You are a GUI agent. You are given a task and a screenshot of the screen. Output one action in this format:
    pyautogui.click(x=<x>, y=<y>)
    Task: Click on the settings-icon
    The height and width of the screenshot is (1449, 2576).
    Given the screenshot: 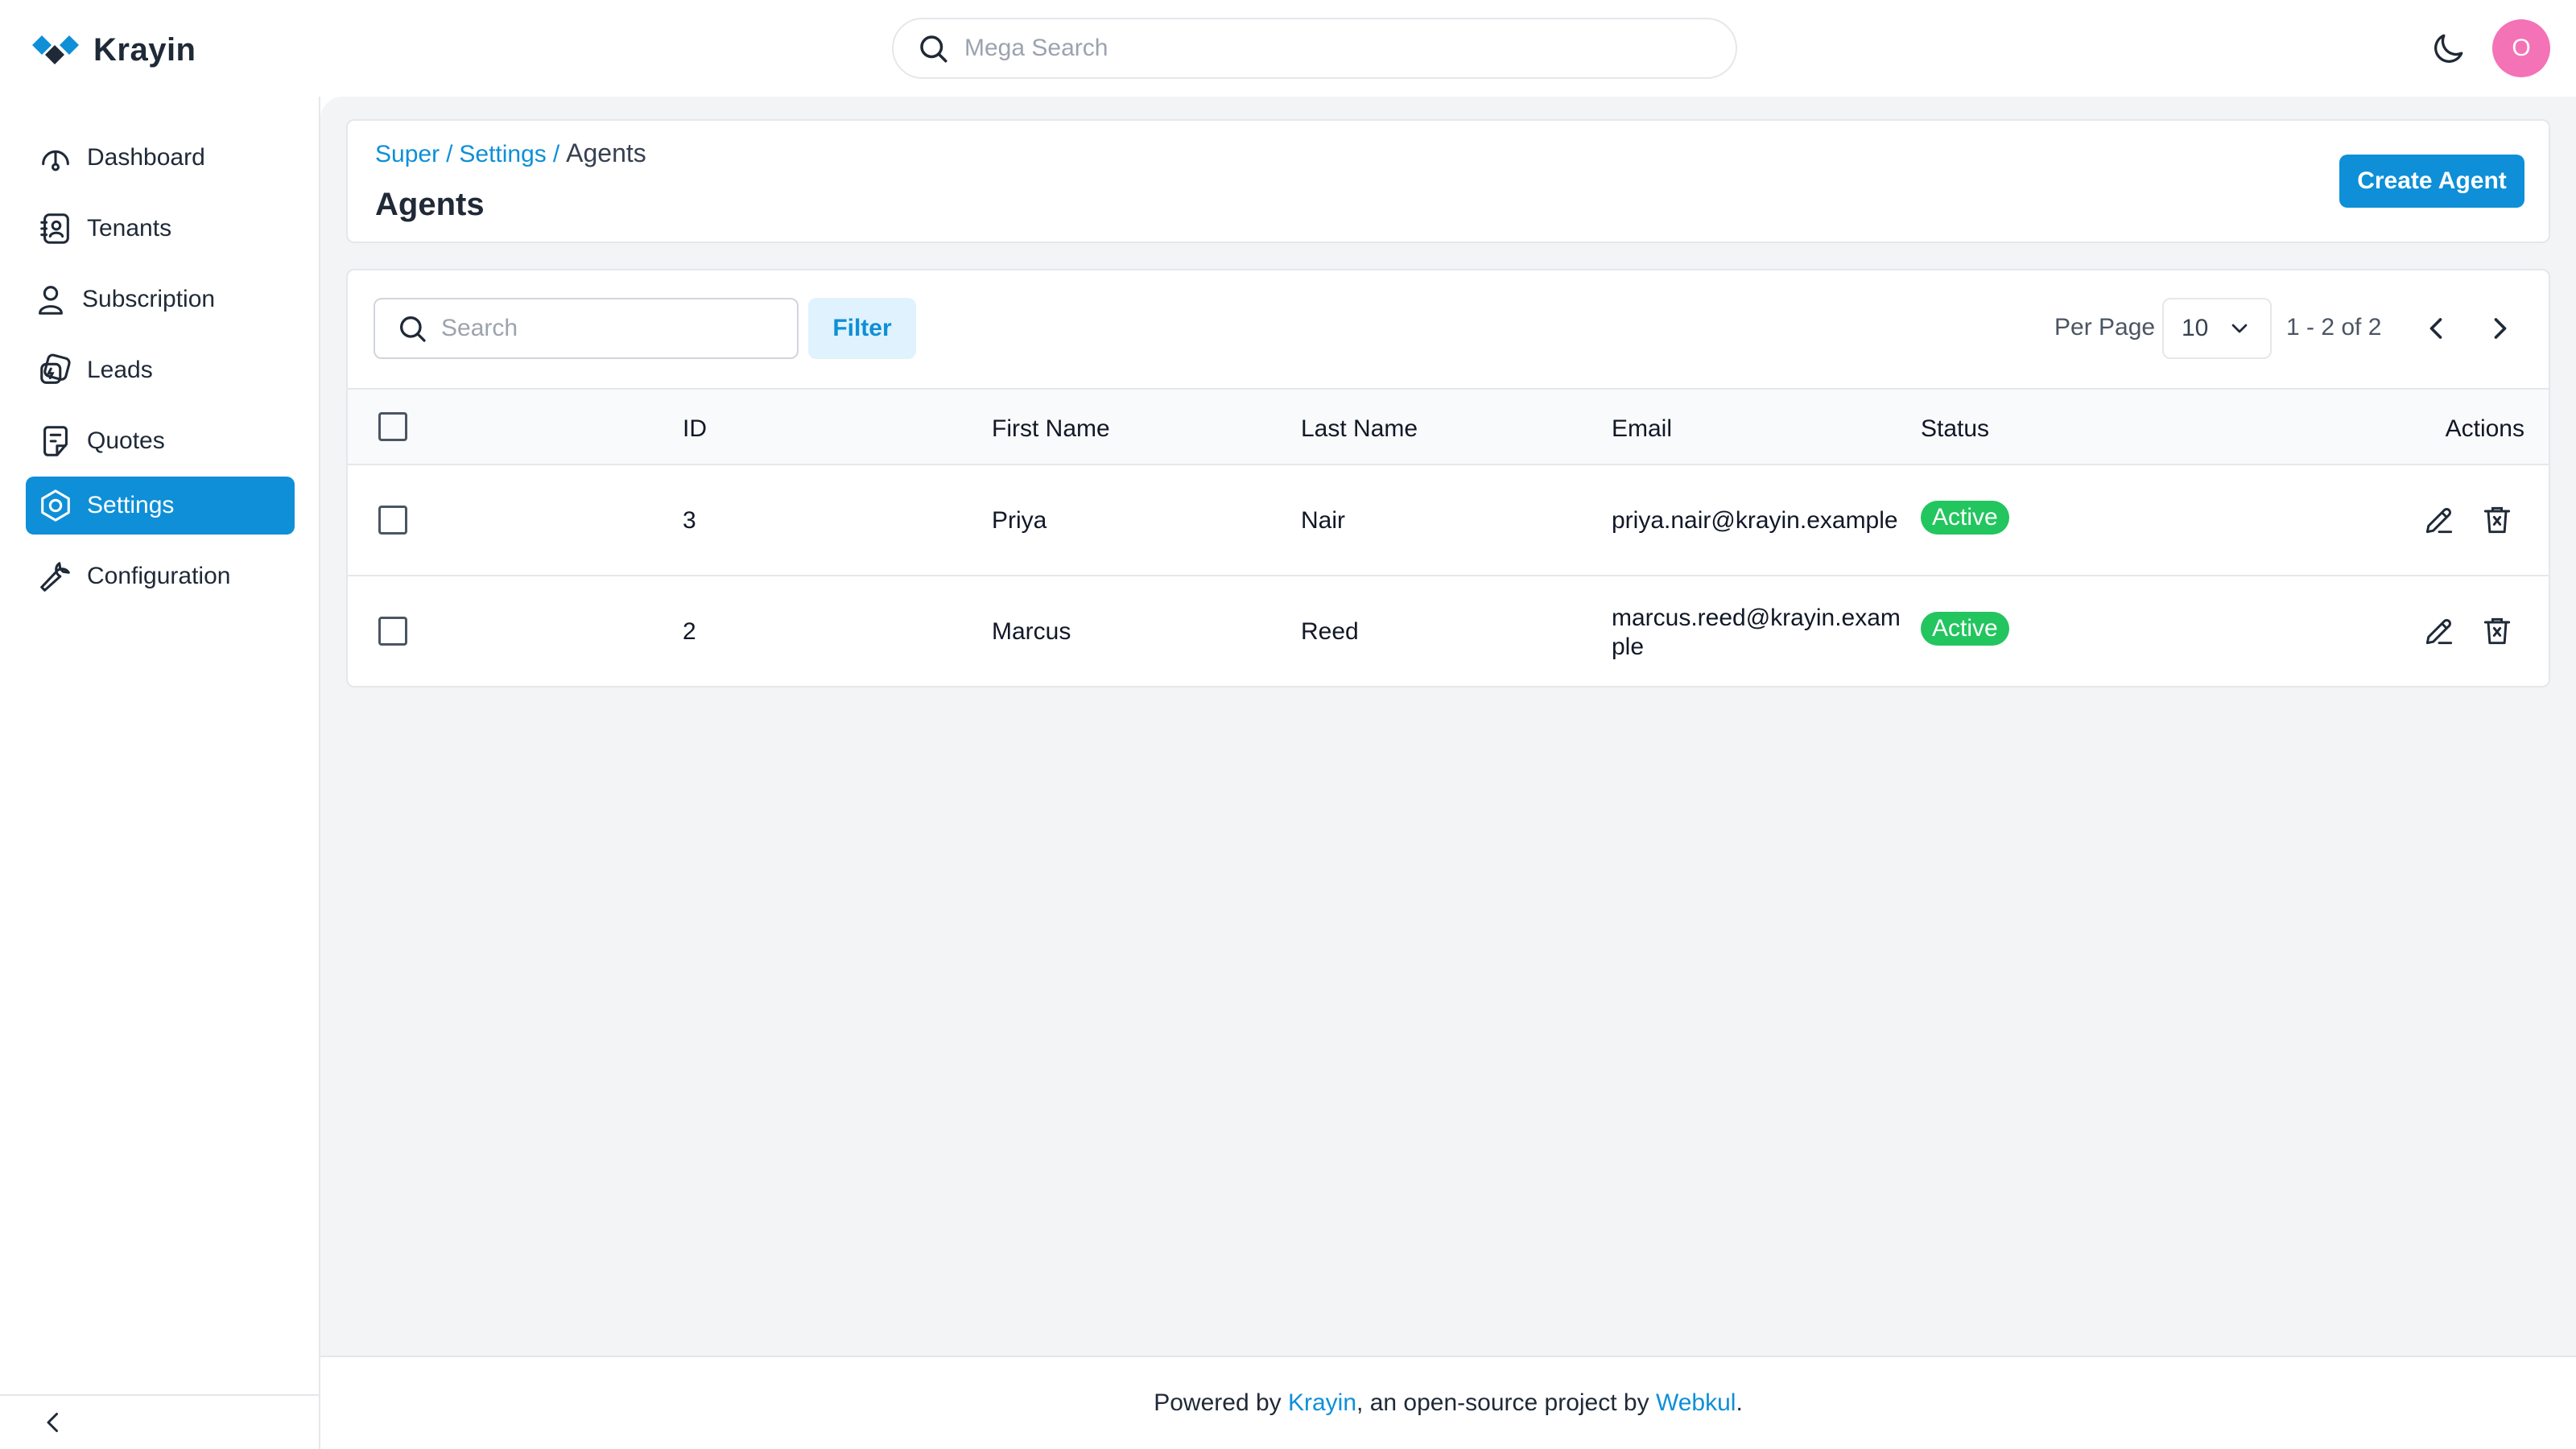 What is the action you would take?
    pyautogui.click(x=55, y=505)
    